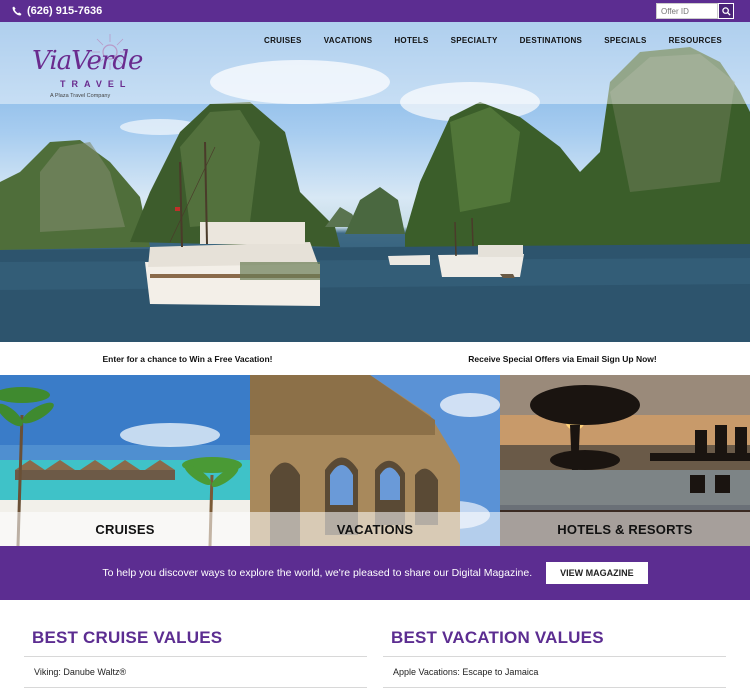 The height and width of the screenshot is (695, 750). I want to click on tile-label-cruises: CRUISES, so click(125, 529).